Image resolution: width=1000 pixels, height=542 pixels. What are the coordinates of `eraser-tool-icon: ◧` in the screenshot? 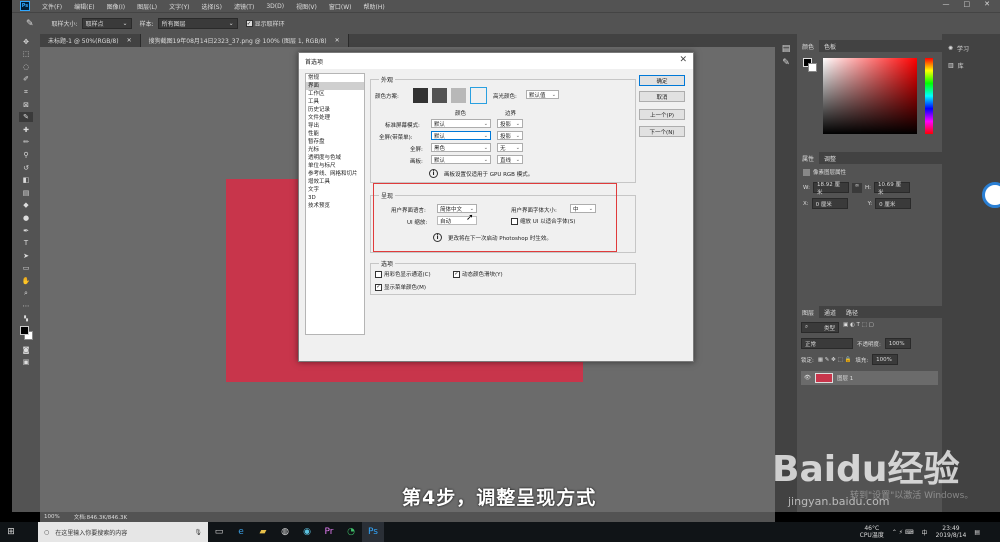 It's located at (26, 180).